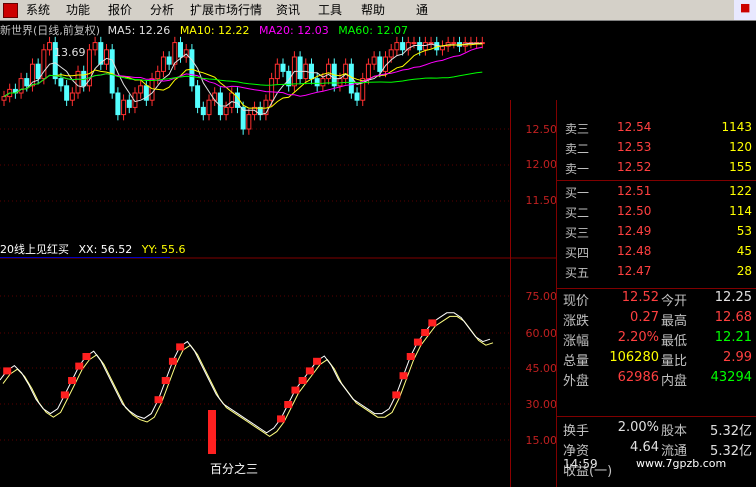  Describe the element at coordinates (576, 341) in the screenshot. I see `quote-label: 涨幅` at that location.